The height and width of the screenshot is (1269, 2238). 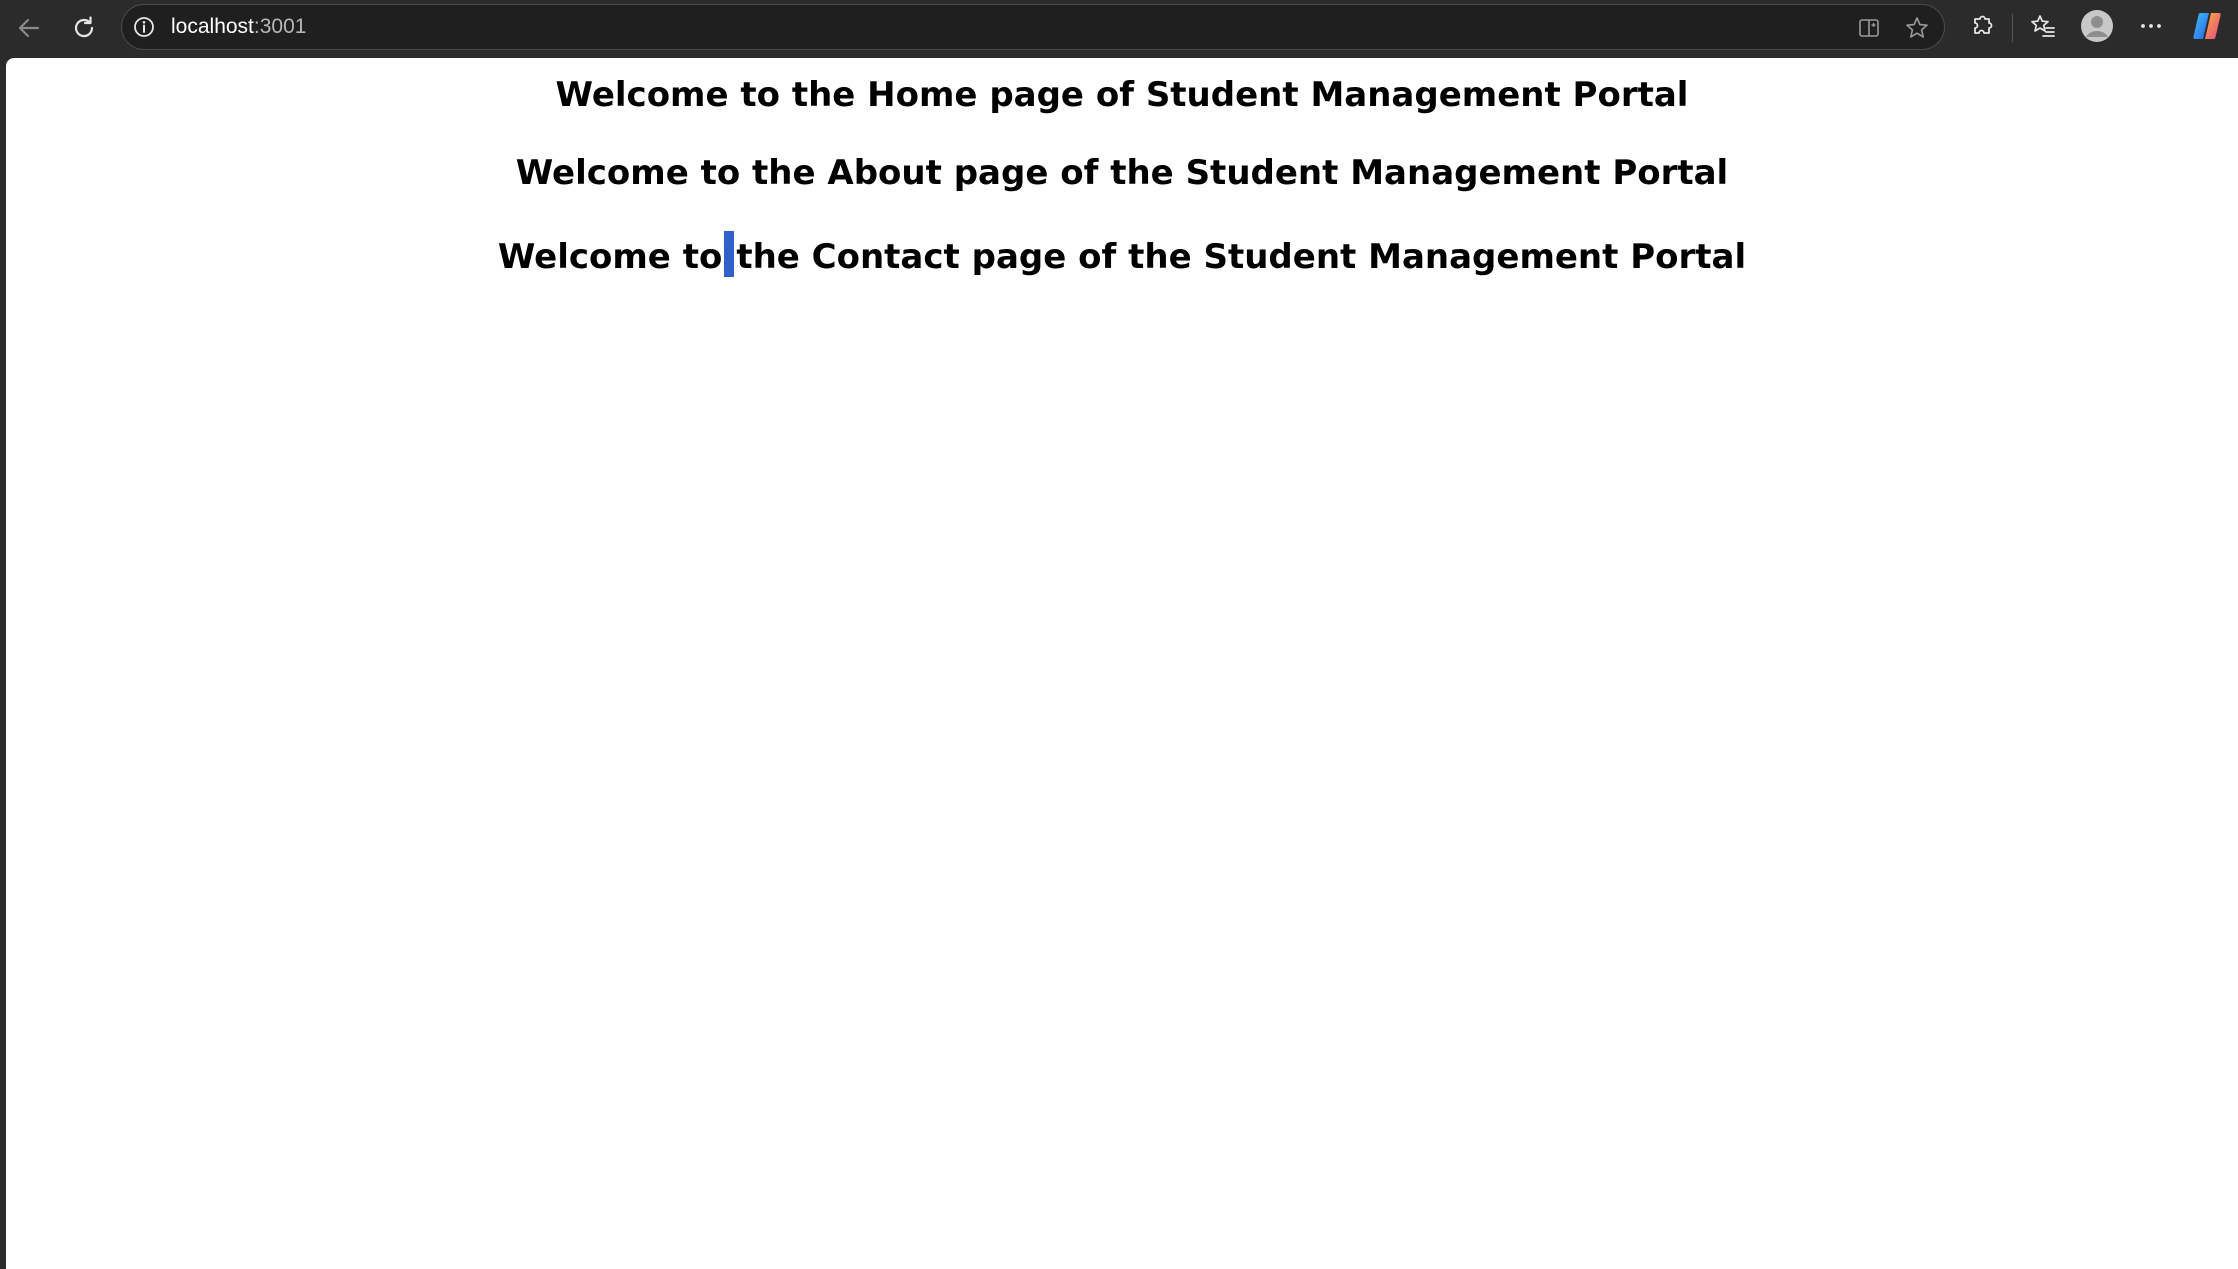 I want to click on split-screen-icon, so click(x=1869, y=28).